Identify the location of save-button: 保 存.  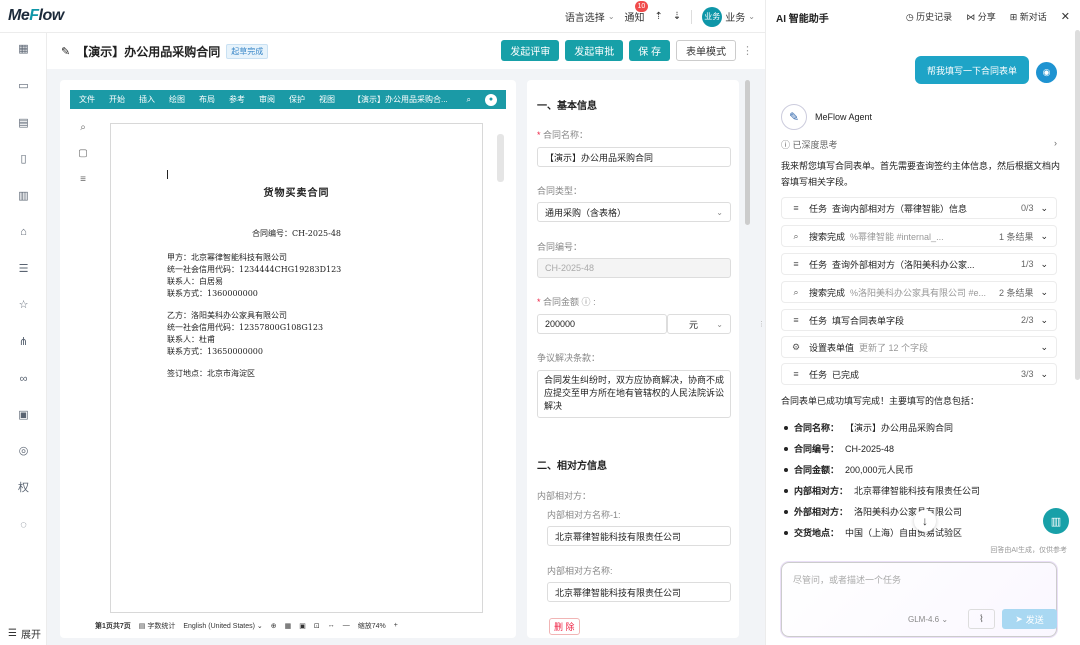
(649, 50).